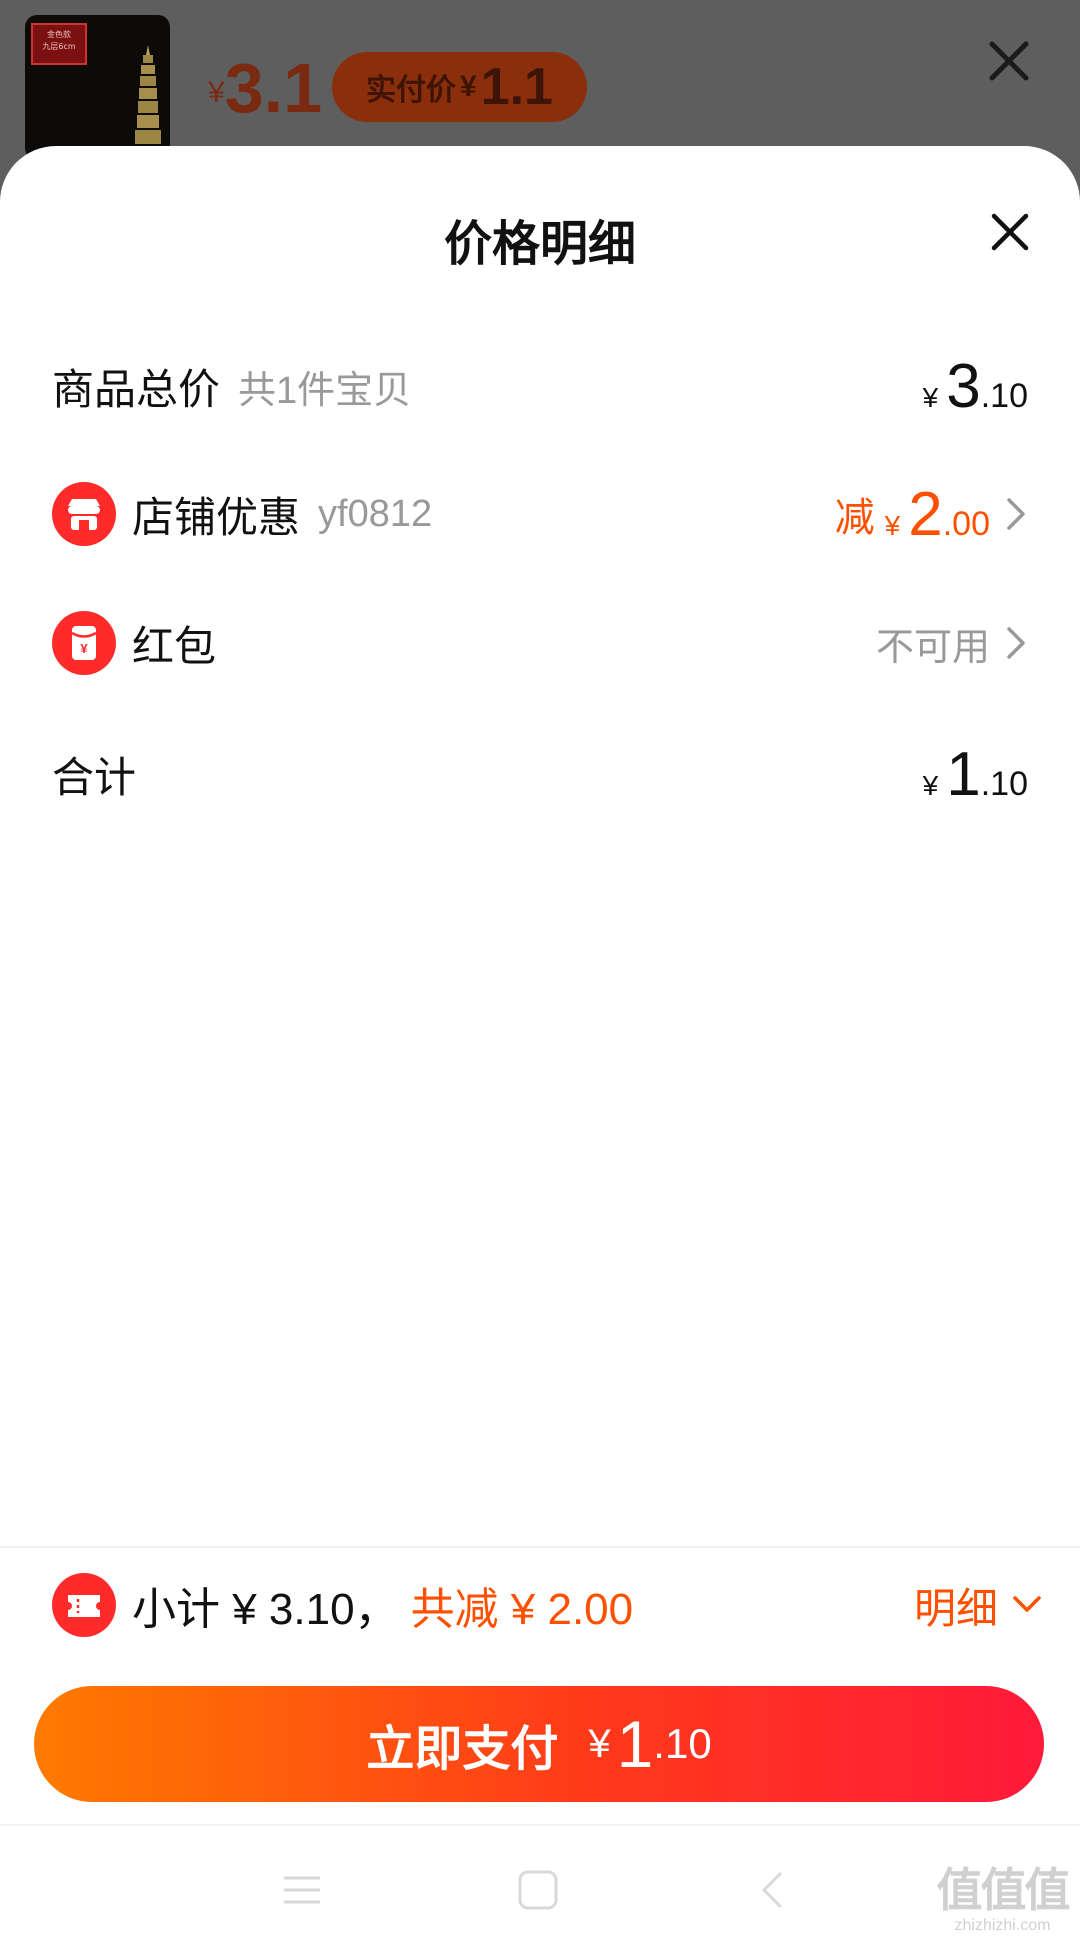 This screenshot has height=1949, width=1080. I want to click on thumbnail-tag-line2: 九层6cm, so click(59, 46).